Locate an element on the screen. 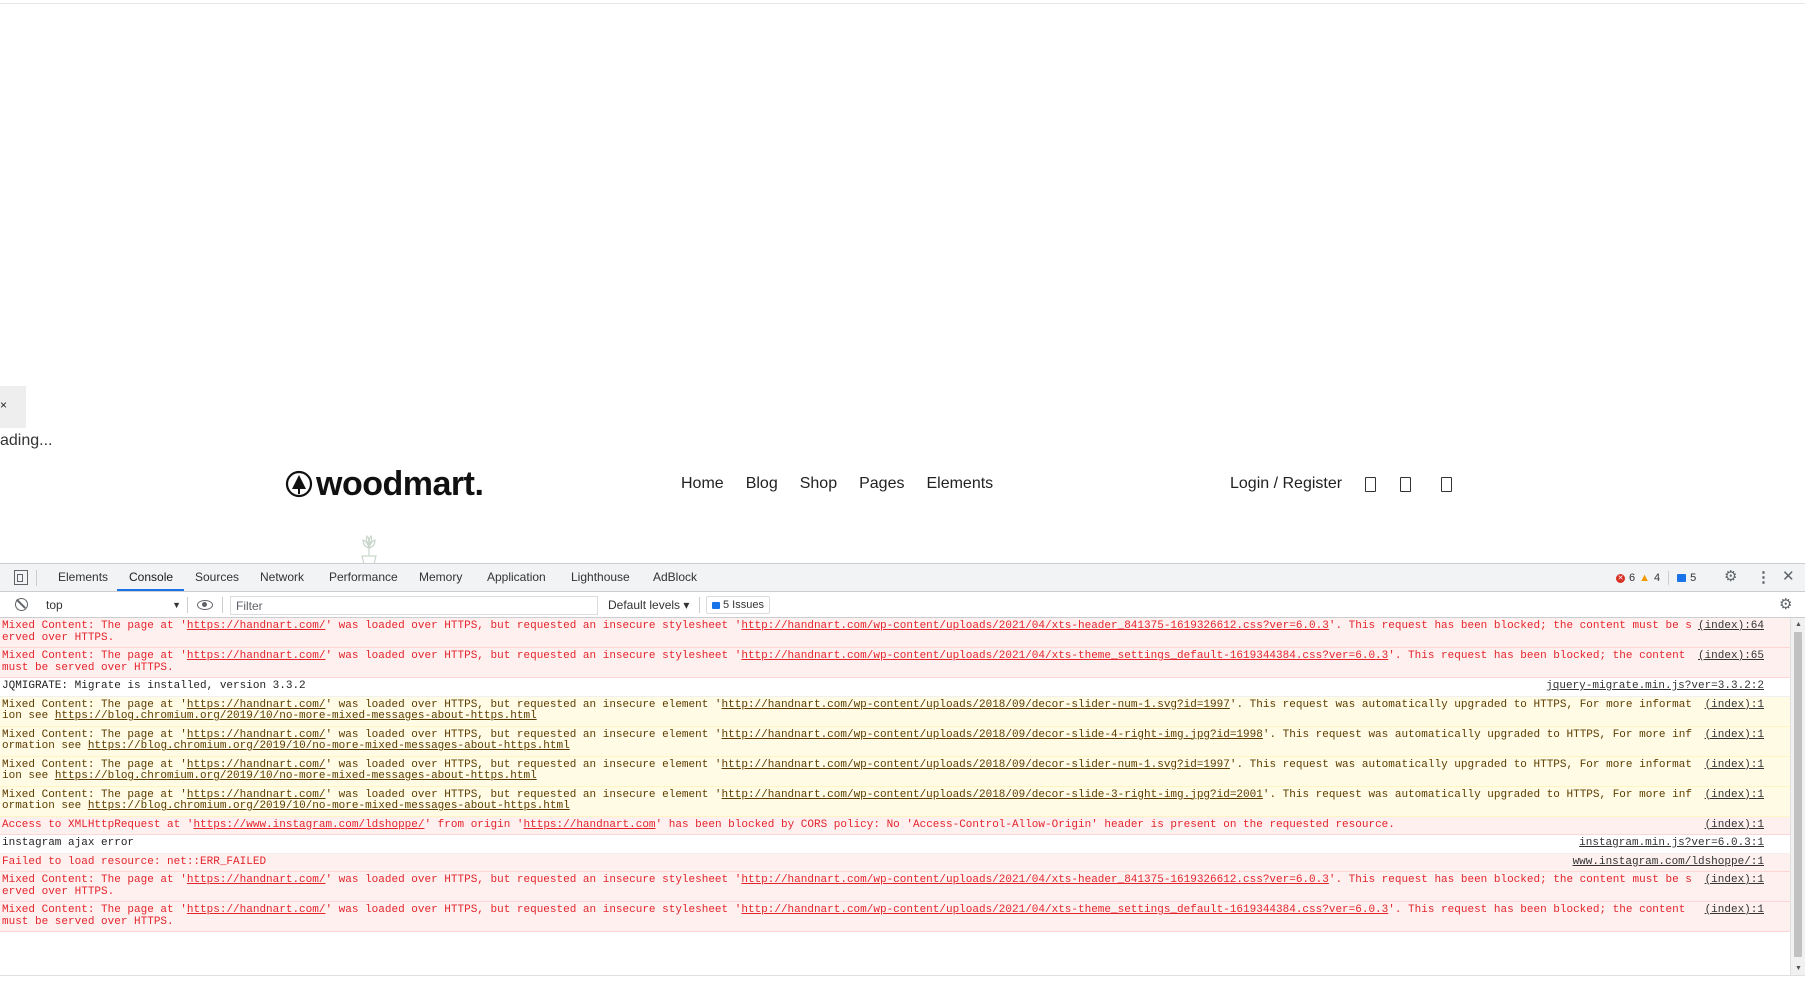 The width and height of the screenshot is (1805, 981). login-register-link: Login / Register is located at coordinates (1286, 484).